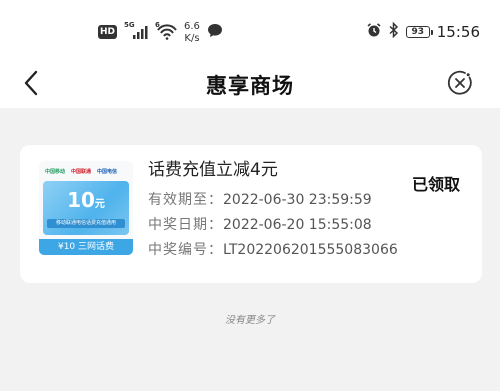  I want to click on close-button, so click(460, 83).